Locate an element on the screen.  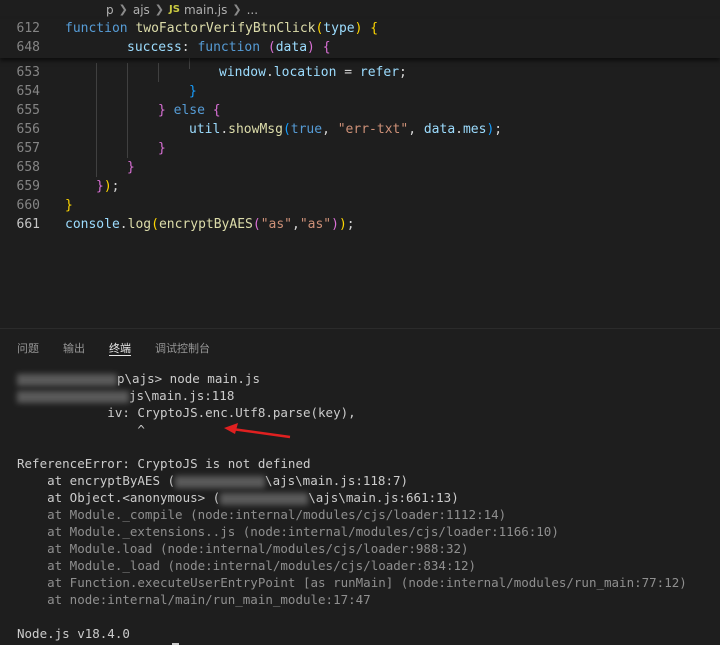
terminal-text: js\main.js:118 is located at coordinates (182, 395).